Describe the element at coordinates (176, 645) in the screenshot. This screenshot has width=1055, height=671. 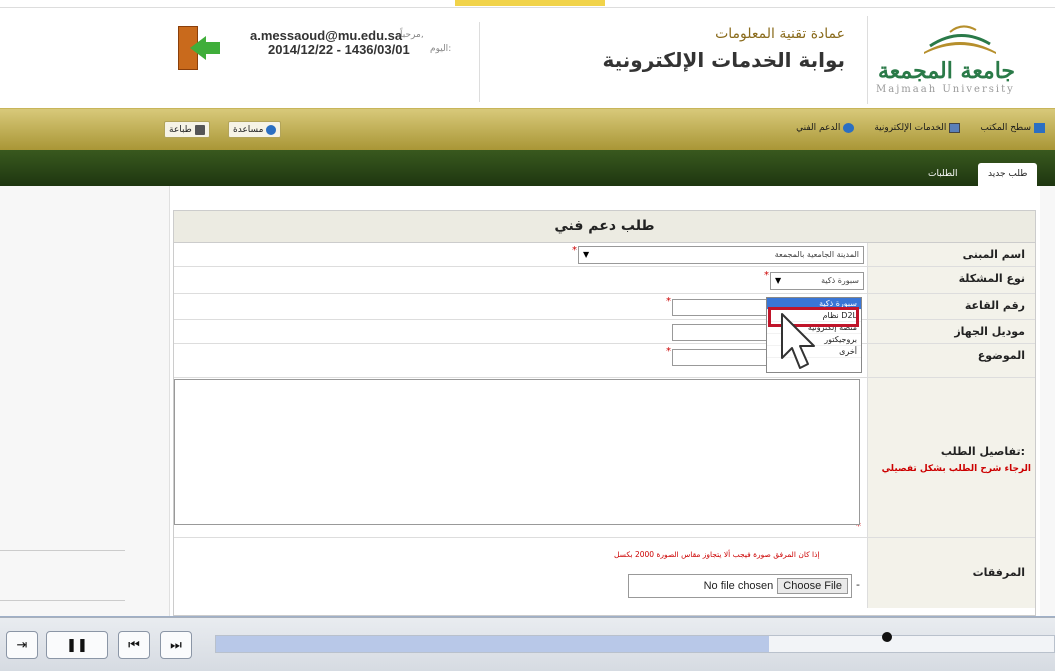
I see `next-icon: ⏭` at that location.